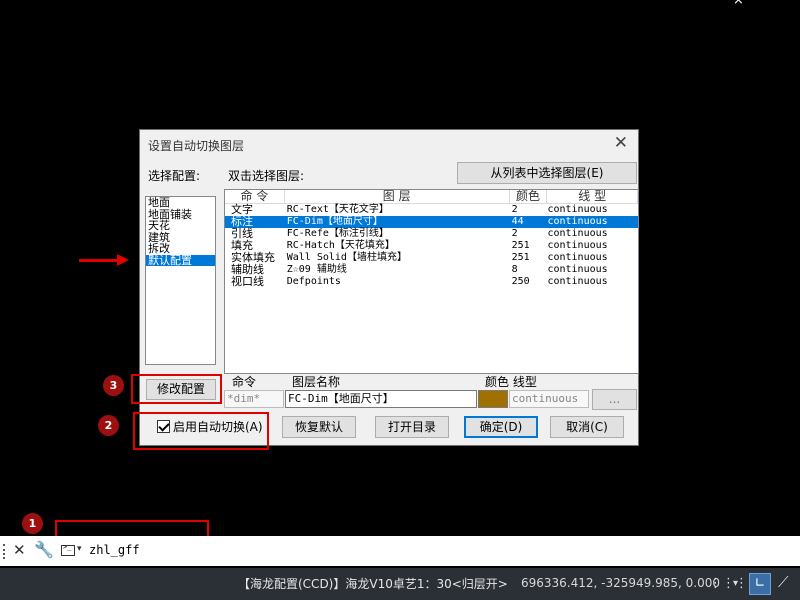 This screenshot has width=800, height=600. Describe the element at coordinates (254, 399) in the screenshot. I see `edit-command-field: *dim*` at that location.